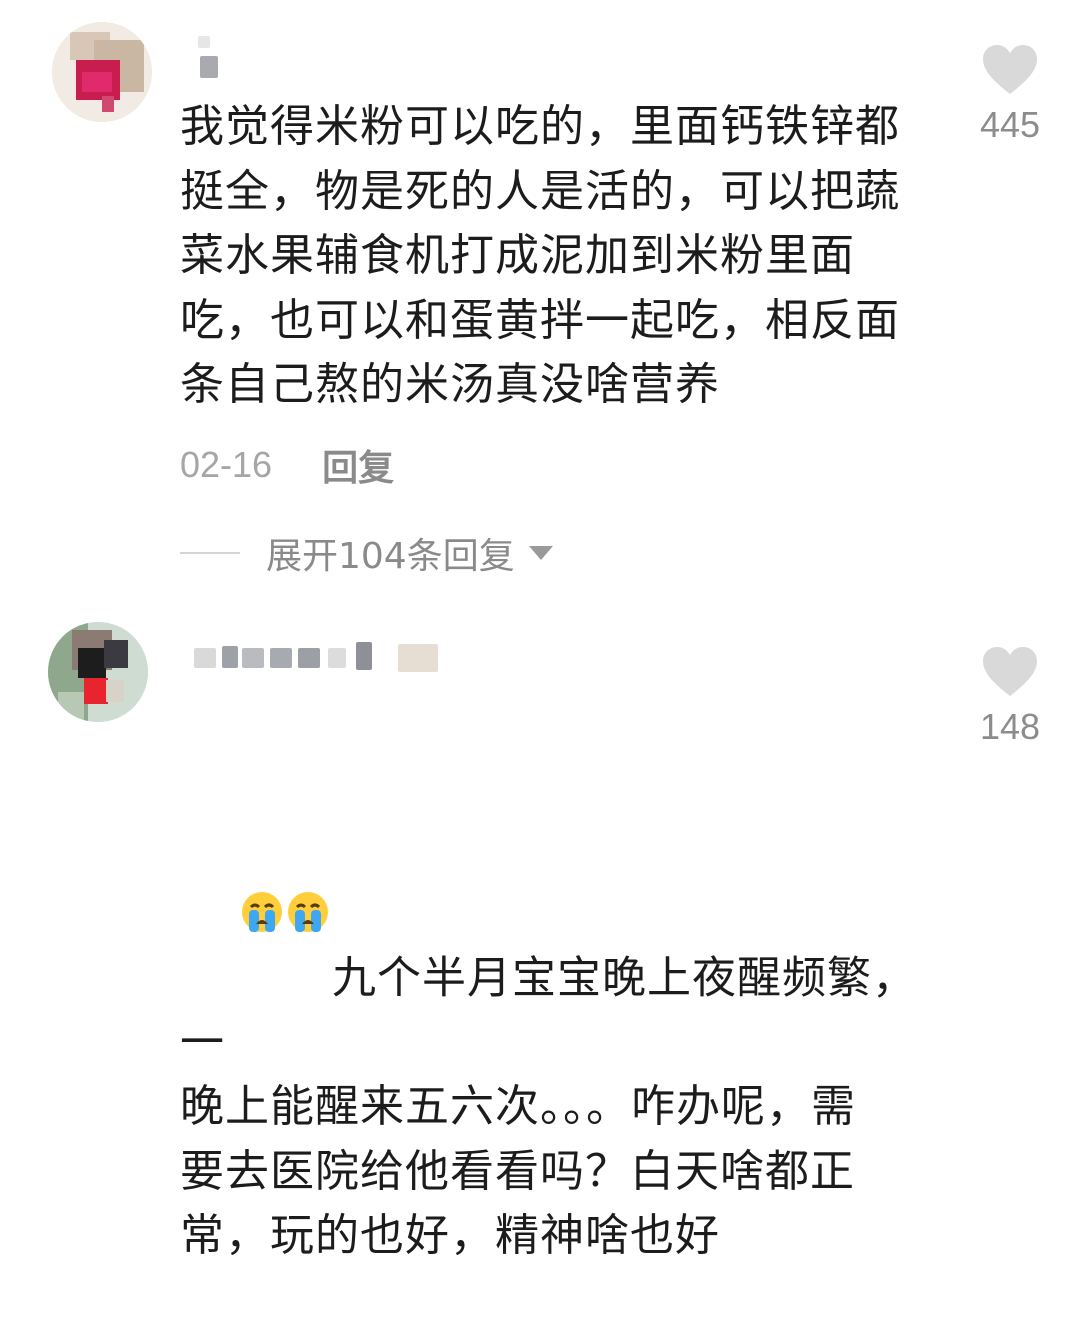 The width and height of the screenshot is (1068, 1333). I want to click on reply-button: 回复, so click(358, 465).